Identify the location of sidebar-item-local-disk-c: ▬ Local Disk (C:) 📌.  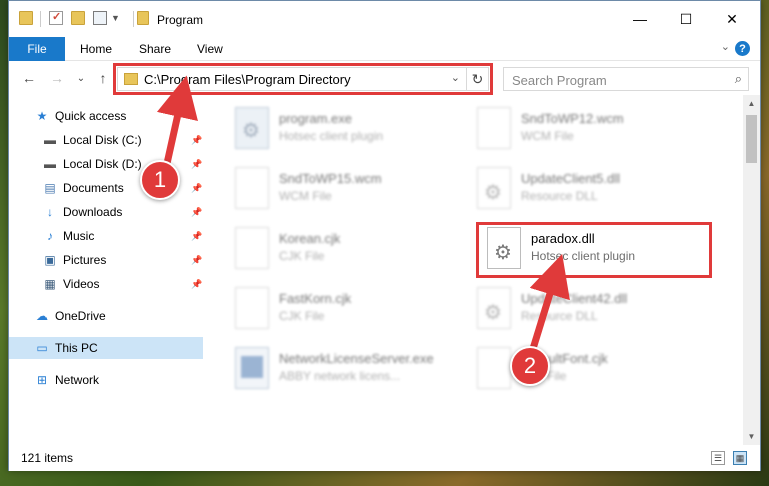
(106, 140).